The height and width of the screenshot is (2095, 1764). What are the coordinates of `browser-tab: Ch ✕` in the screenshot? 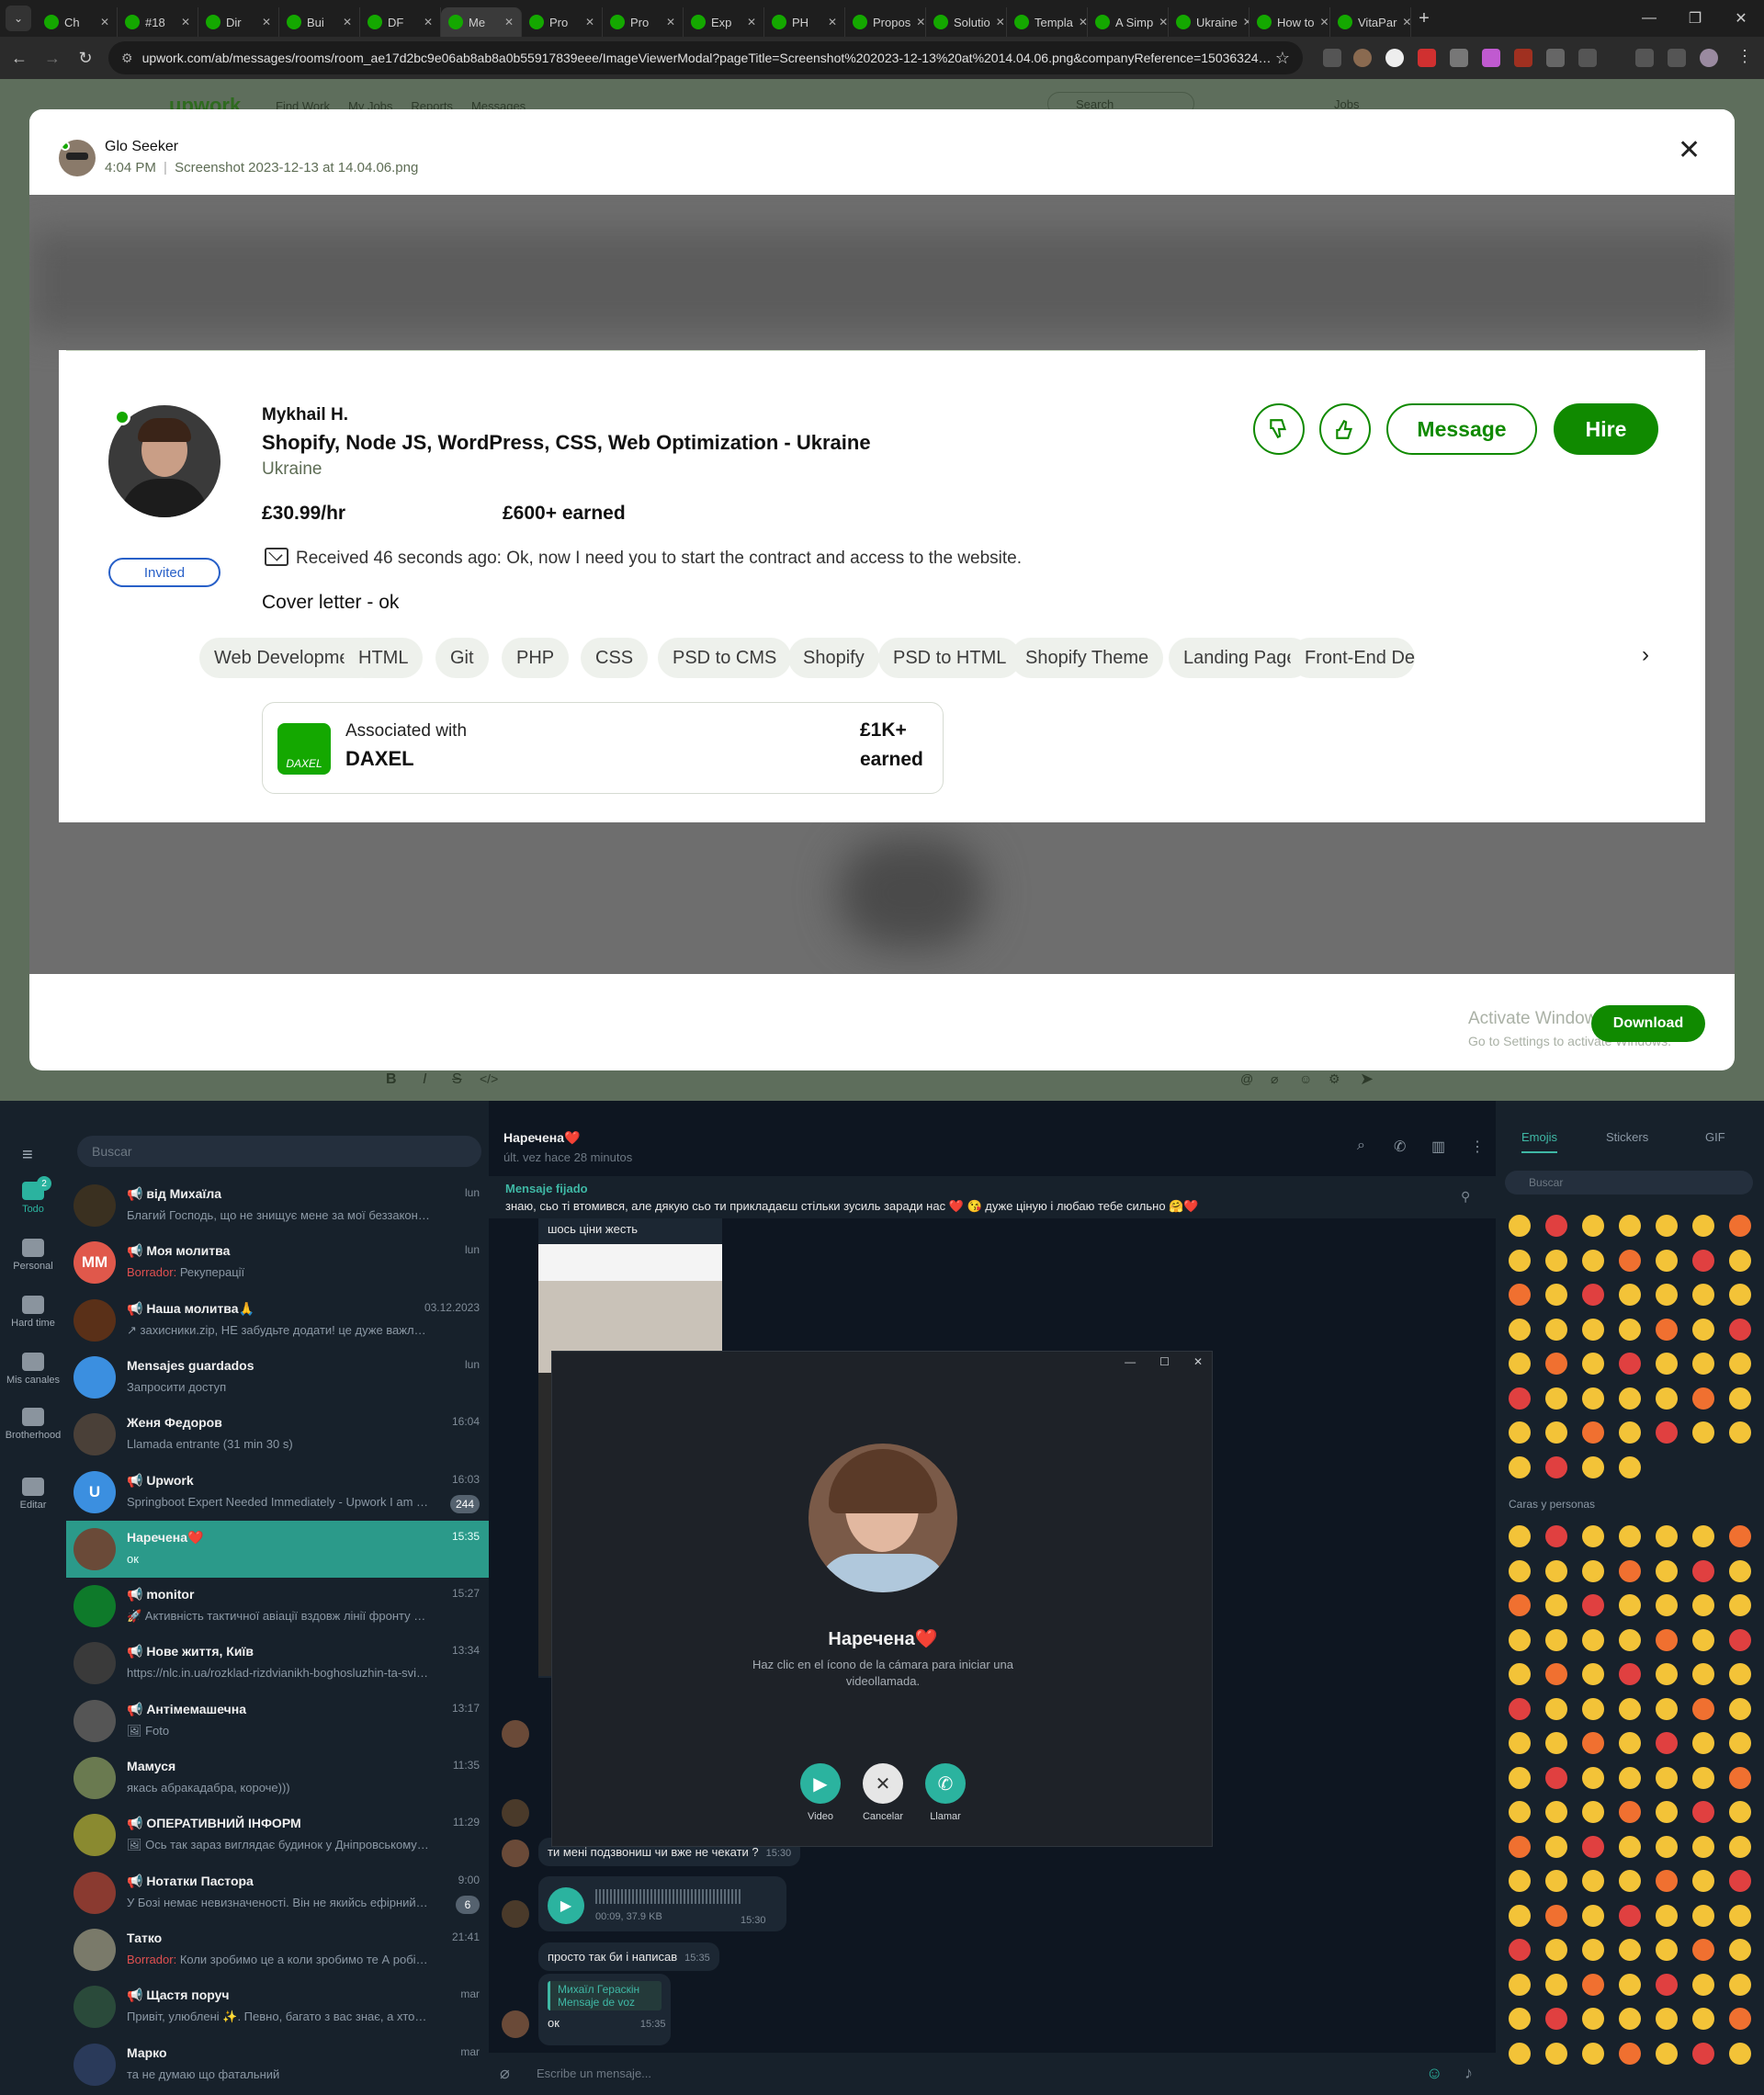 It's located at (77, 22).